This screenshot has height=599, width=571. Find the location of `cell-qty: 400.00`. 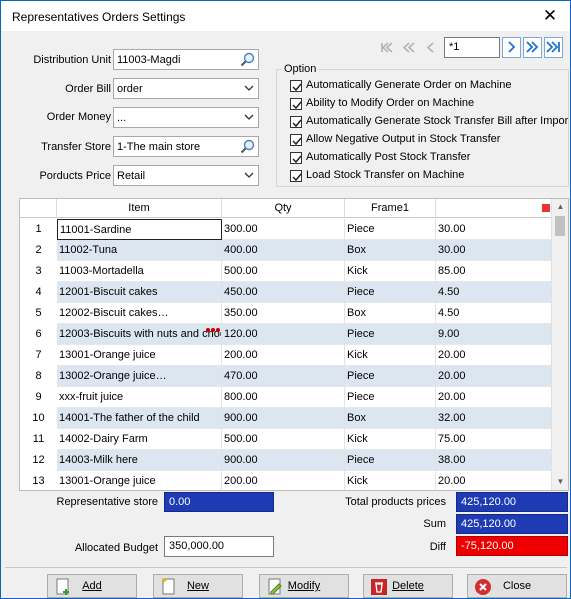

cell-qty: 400.00 is located at coordinates (283, 250).